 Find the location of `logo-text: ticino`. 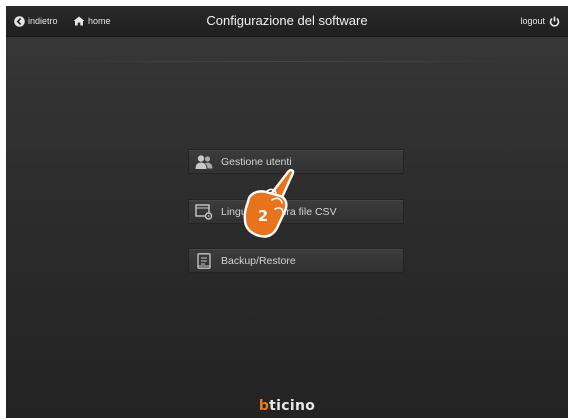

logo-text: ticino is located at coordinates (292, 406).